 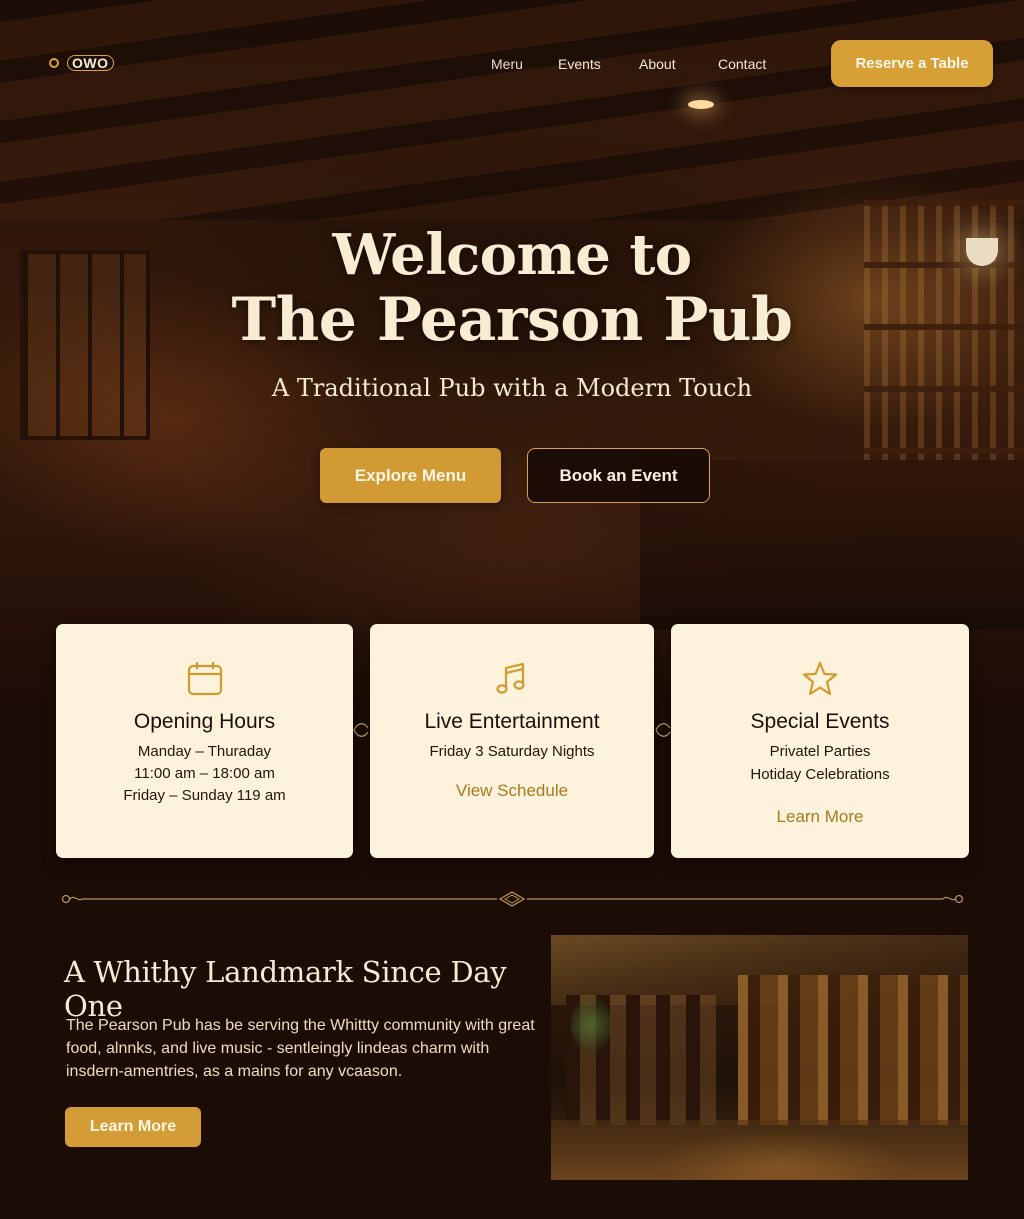 I want to click on nav-item-about: About, so click(x=657, y=64).